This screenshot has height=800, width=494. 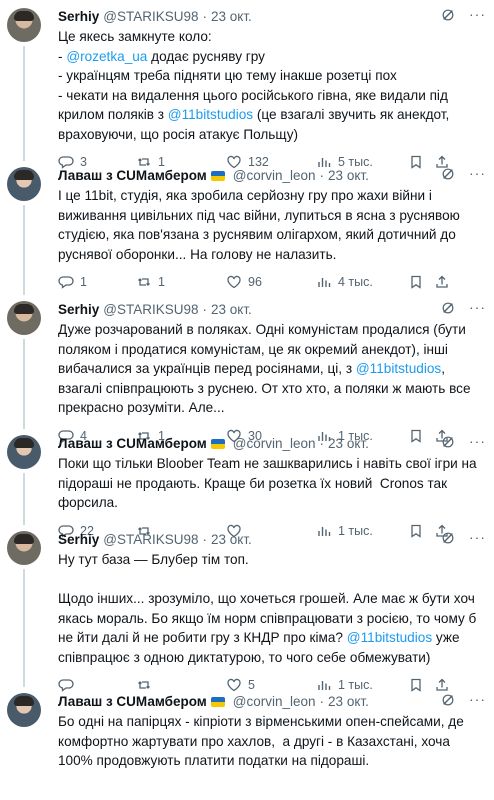 I want to click on mention-link: @rozetka_ua, so click(x=106, y=56).